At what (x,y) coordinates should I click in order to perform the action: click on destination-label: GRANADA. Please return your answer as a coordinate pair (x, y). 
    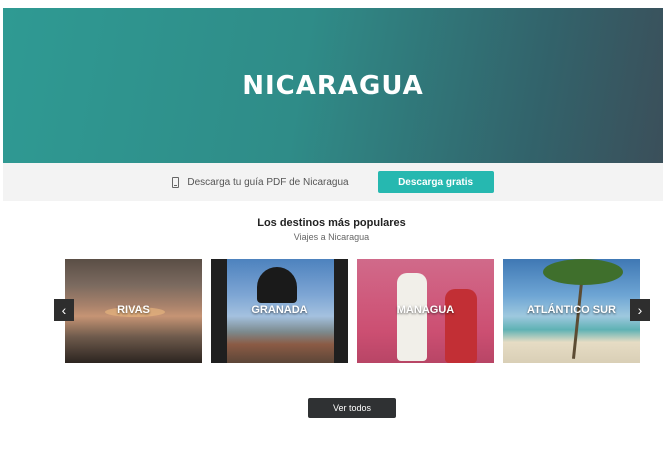
    Looking at the image, I should click on (279, 310).